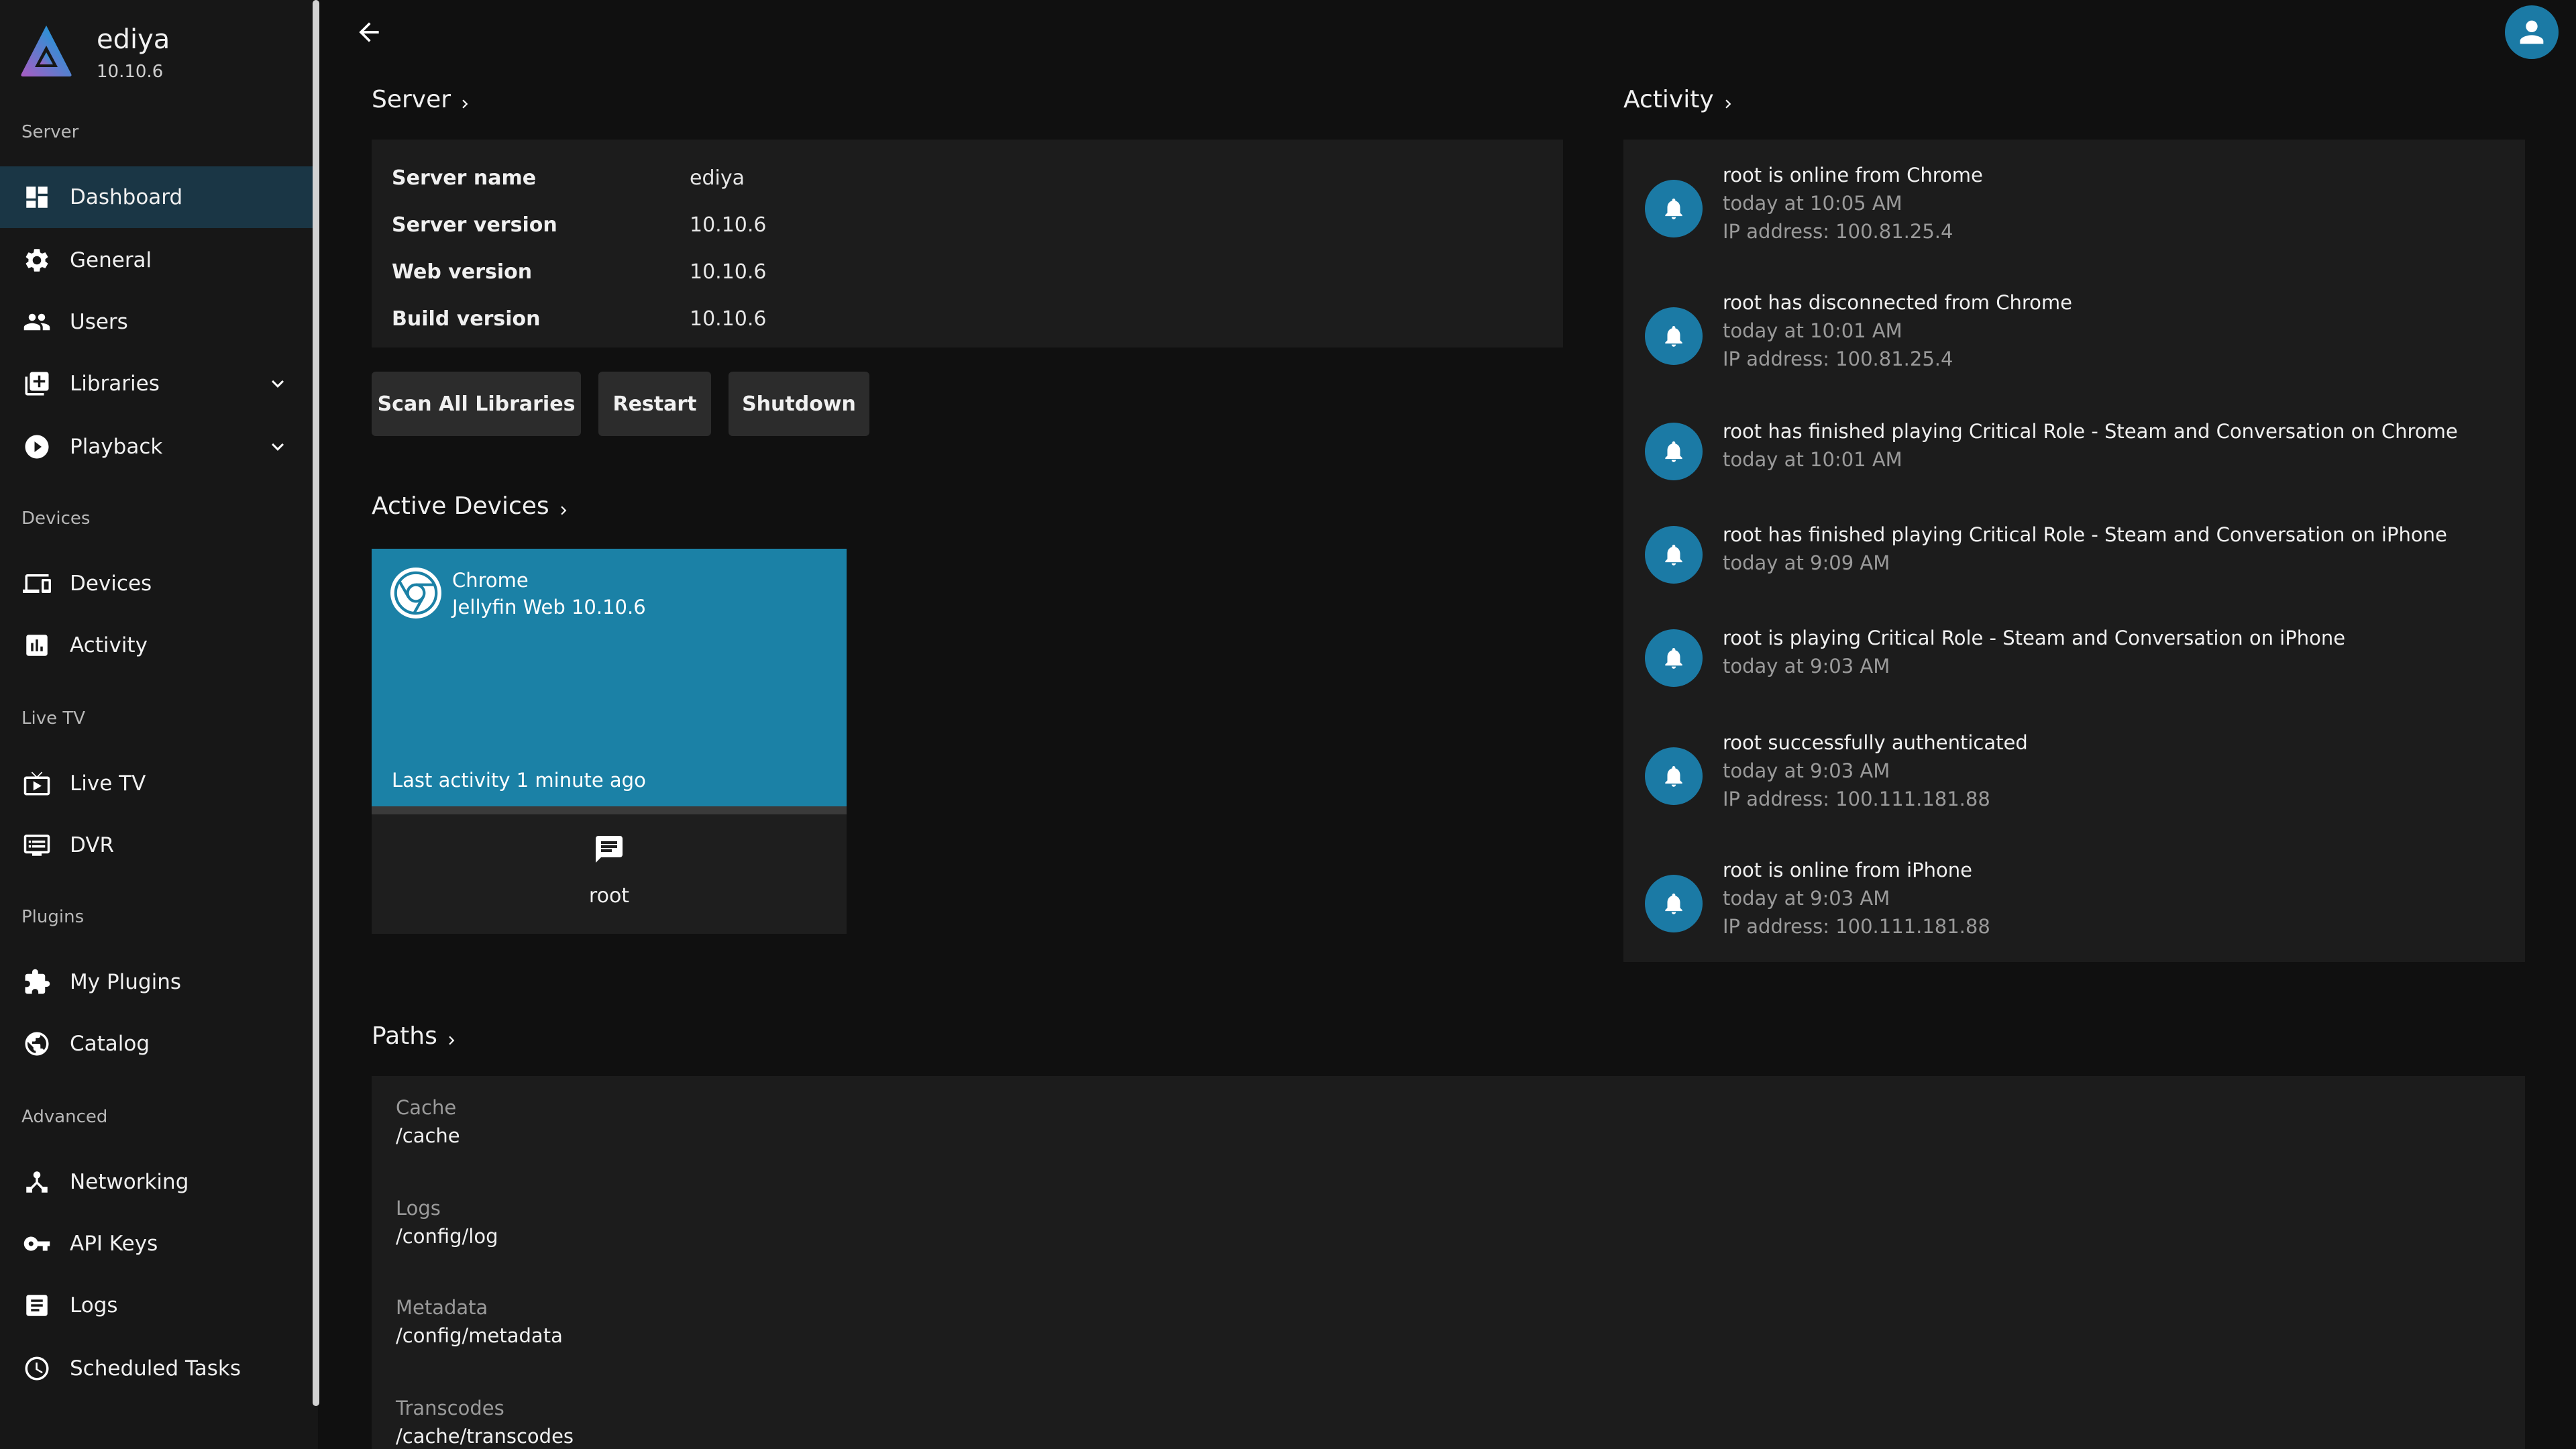 The width and height of the screenshot is (2576, 1449). I want to click on info-value: ediya, so click(717, 178).